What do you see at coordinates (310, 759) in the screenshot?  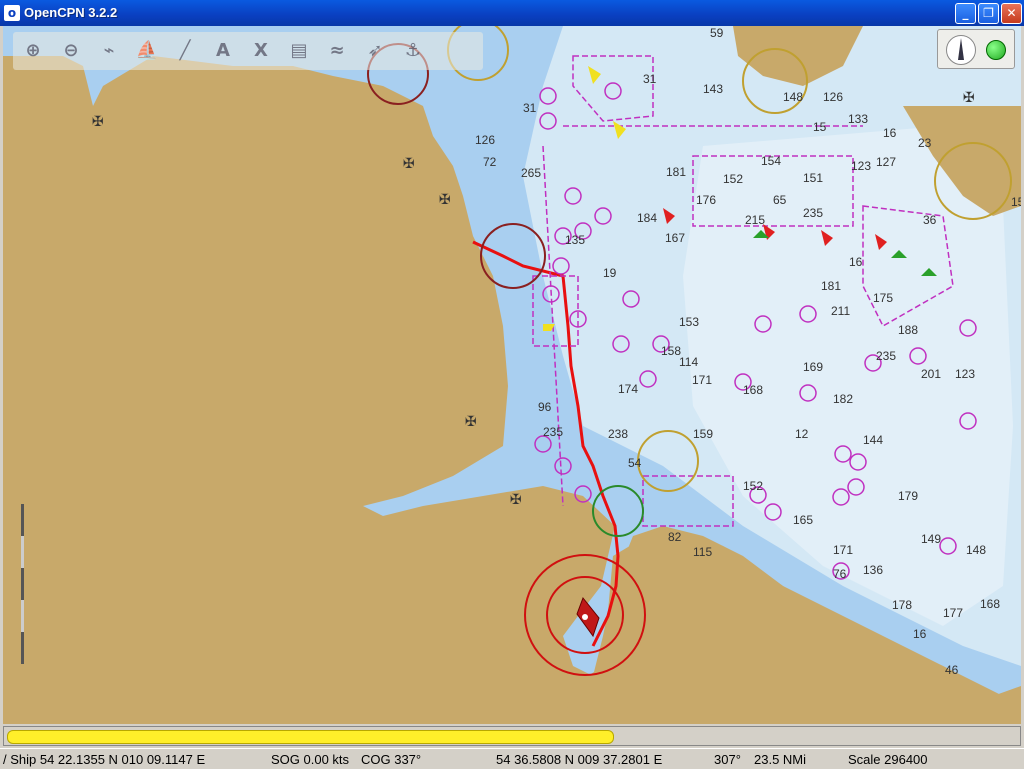 I see `speed-over-ground: SOG 0.00 kts` at bounding box center [310, 759].